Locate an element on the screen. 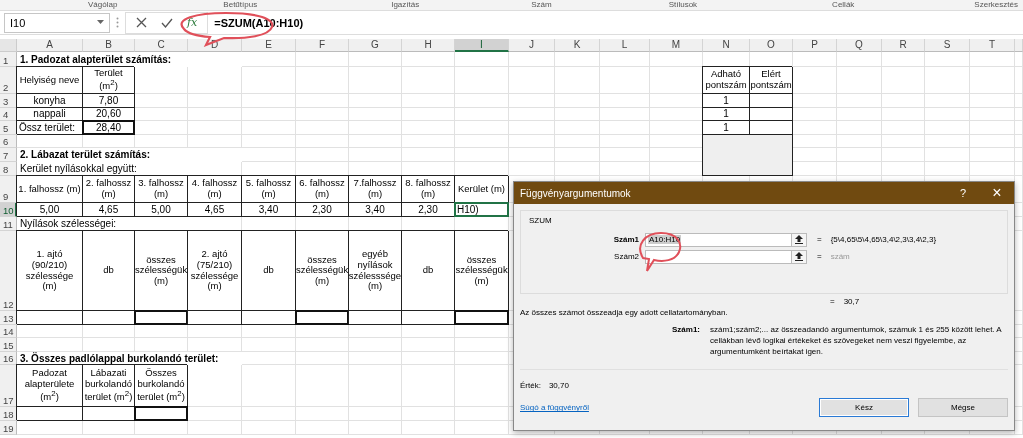  column-header: T is located at coordinates (992, 45).